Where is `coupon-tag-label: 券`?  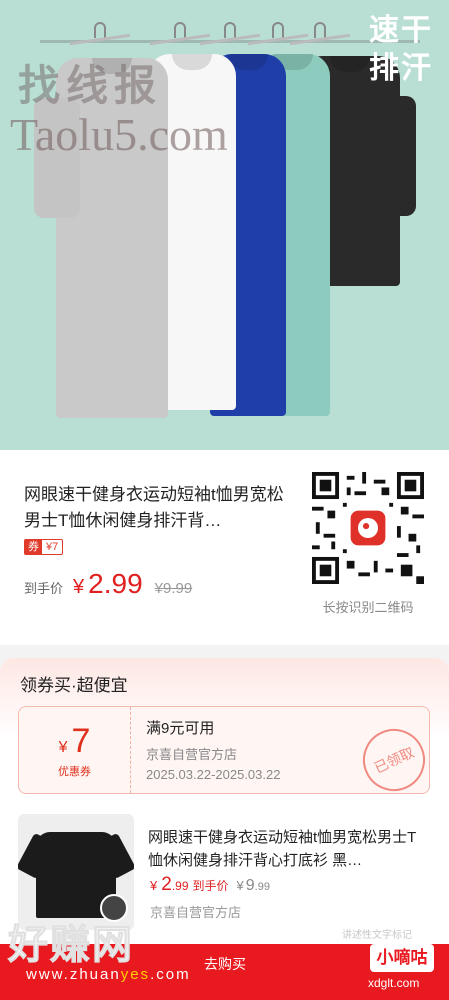 coupon-tag-label: 券 is located at coordinates (33, 547).